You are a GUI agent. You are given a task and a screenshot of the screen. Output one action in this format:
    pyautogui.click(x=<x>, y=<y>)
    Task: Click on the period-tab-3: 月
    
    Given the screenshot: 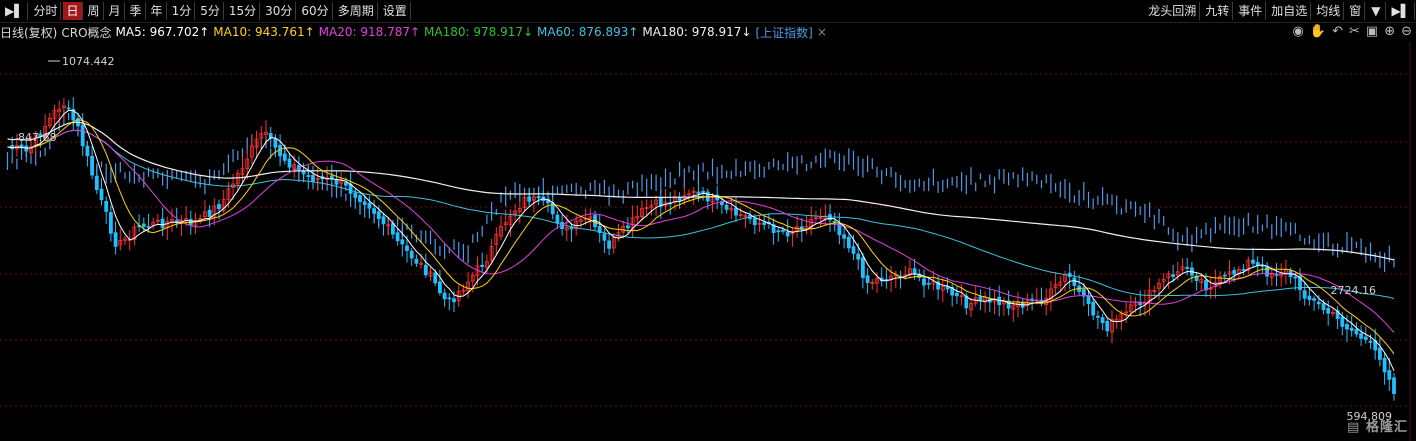 What is the action you would take?
    pyautogui.click(x=115, y=11)
    